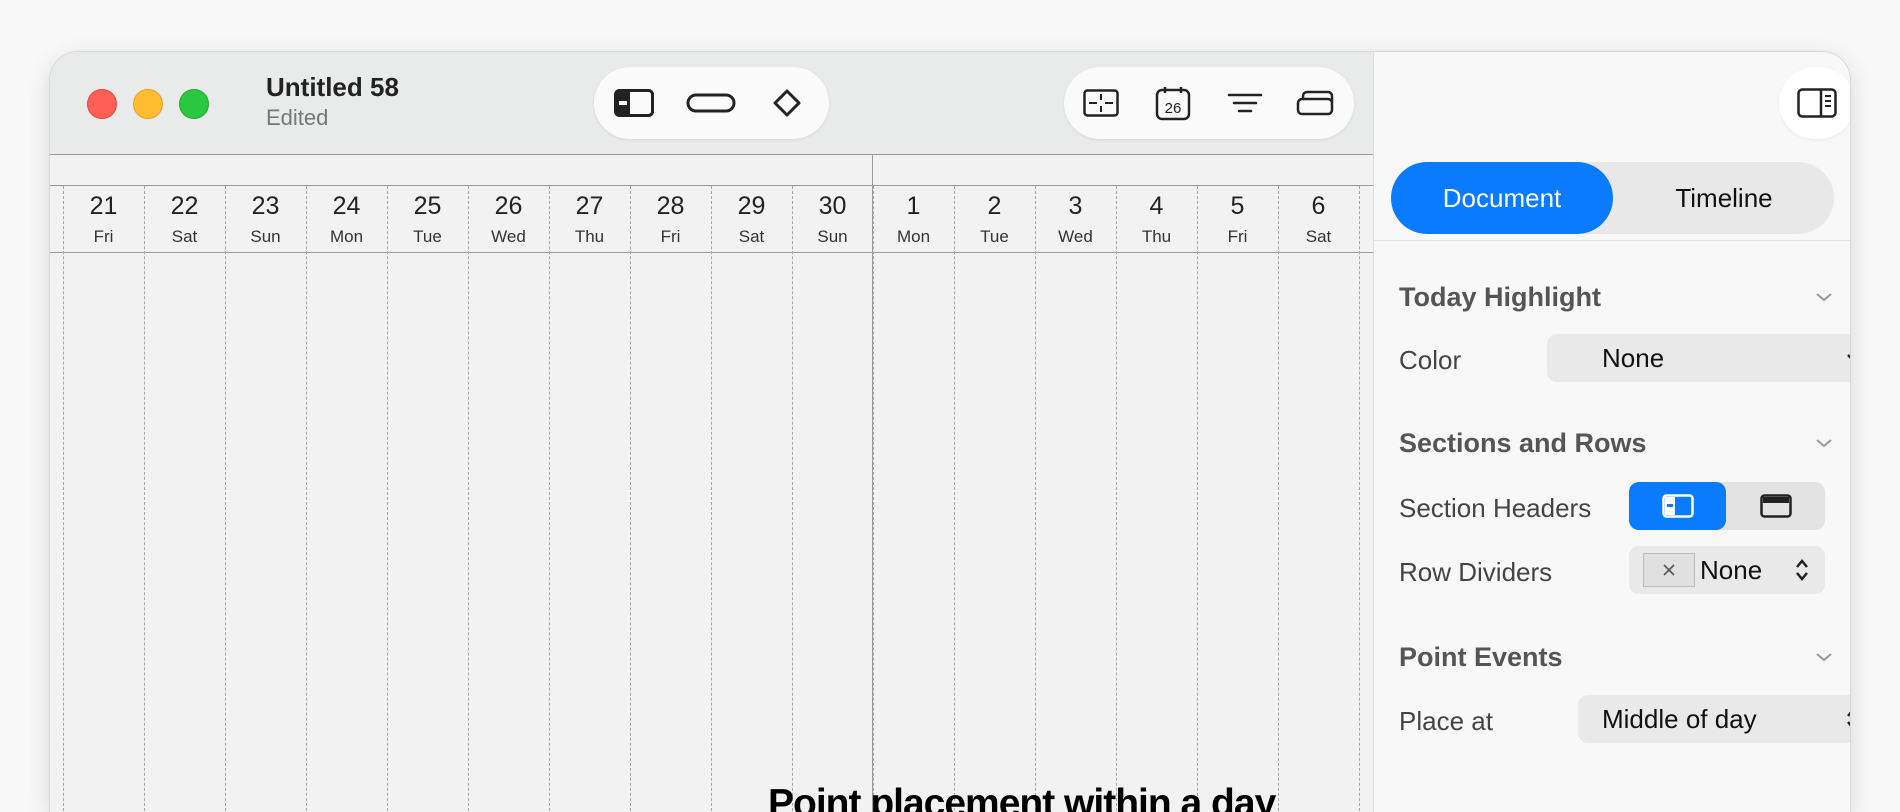 Image resolution: width=1900 pixels, height=812 pixels. Describe the element at coordinates (1802, 570) in the screenshot. I see `up-down-chevron-icon` at that location.